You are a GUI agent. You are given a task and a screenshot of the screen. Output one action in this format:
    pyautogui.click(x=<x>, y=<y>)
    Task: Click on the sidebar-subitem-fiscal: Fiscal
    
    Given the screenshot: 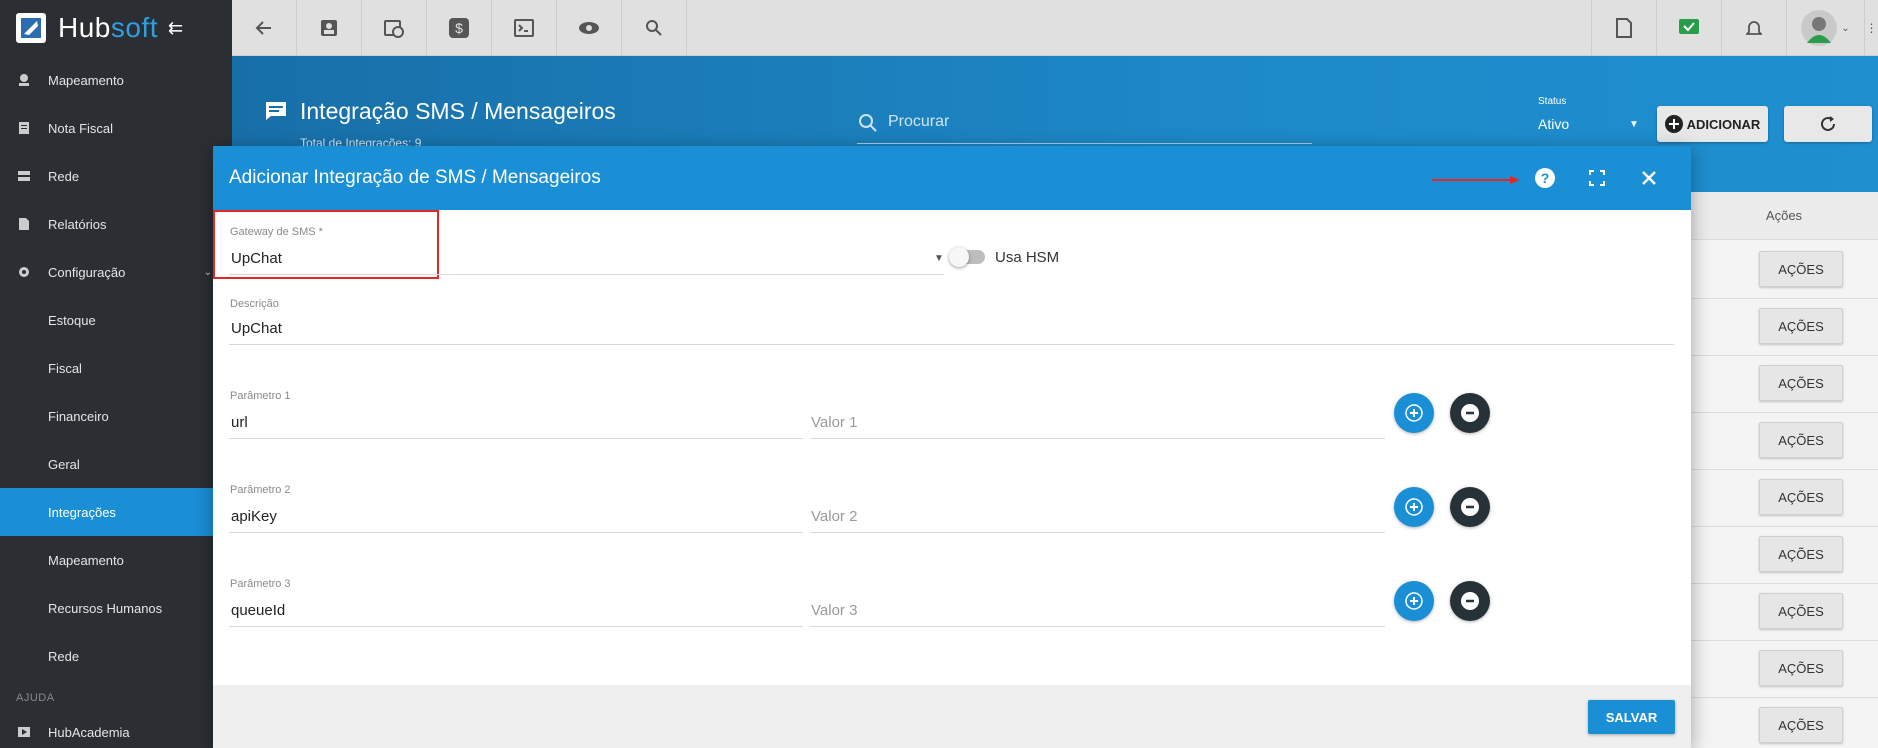 What is the action you would take?
    pyautogui.click(x=116, y=368)
    